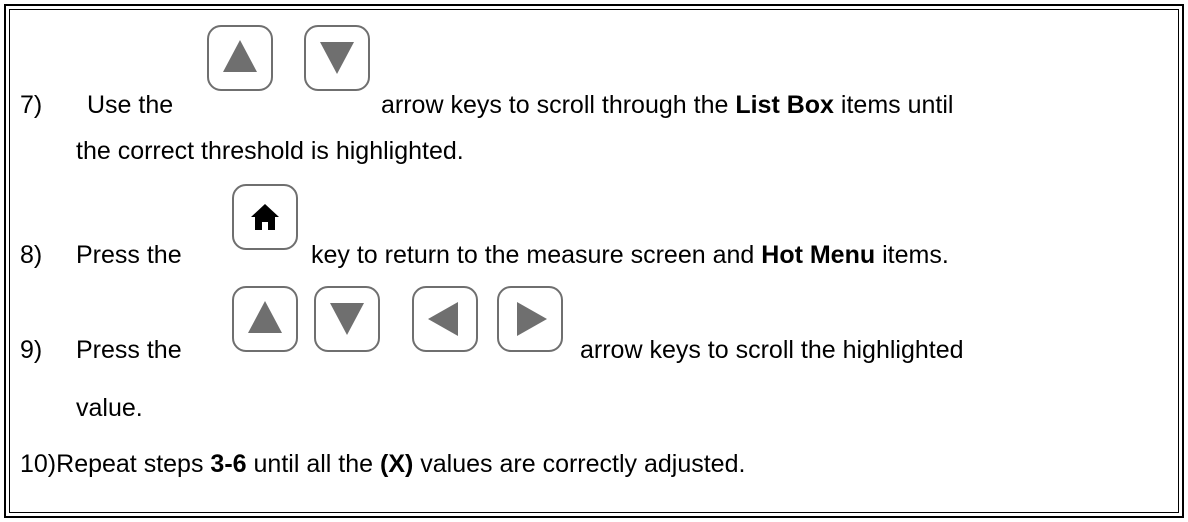  Describe the element at coordinates (533, 255) in the screenshot. I see `step-8-after-keys-text: key to return to the measure screen and` at that location.